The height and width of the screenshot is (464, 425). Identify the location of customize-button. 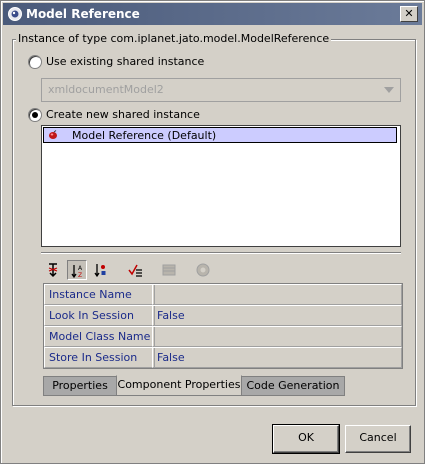
(135, 270).